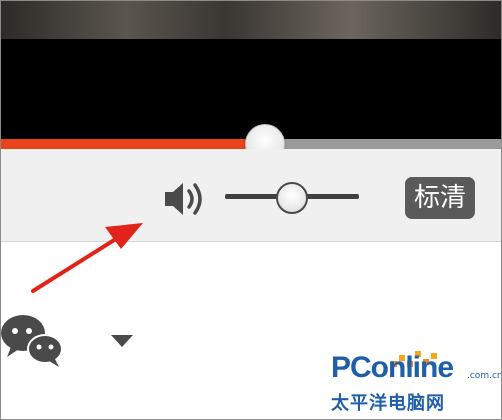  Describe the element at coordinates (251, 20) in the screenshot. I see `video-frame` at that location.